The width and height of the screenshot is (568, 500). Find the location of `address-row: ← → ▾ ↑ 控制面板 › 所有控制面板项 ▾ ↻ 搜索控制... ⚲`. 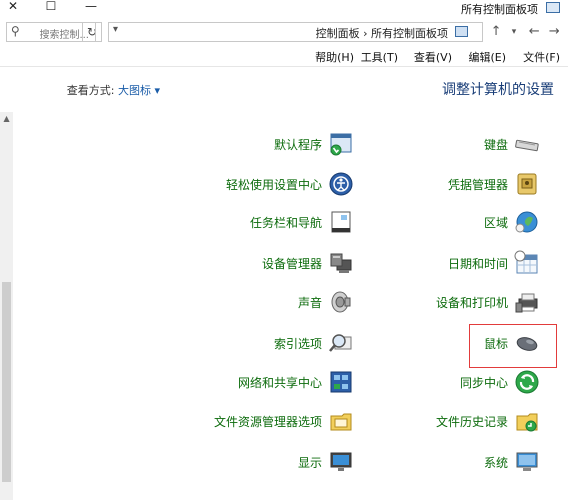

address-row: ← → ▾ ↑ 控制面板 › 所有控制面板项 ▾ ↻ 搜索控制... ⚲ is located at coordinates (284, 32).